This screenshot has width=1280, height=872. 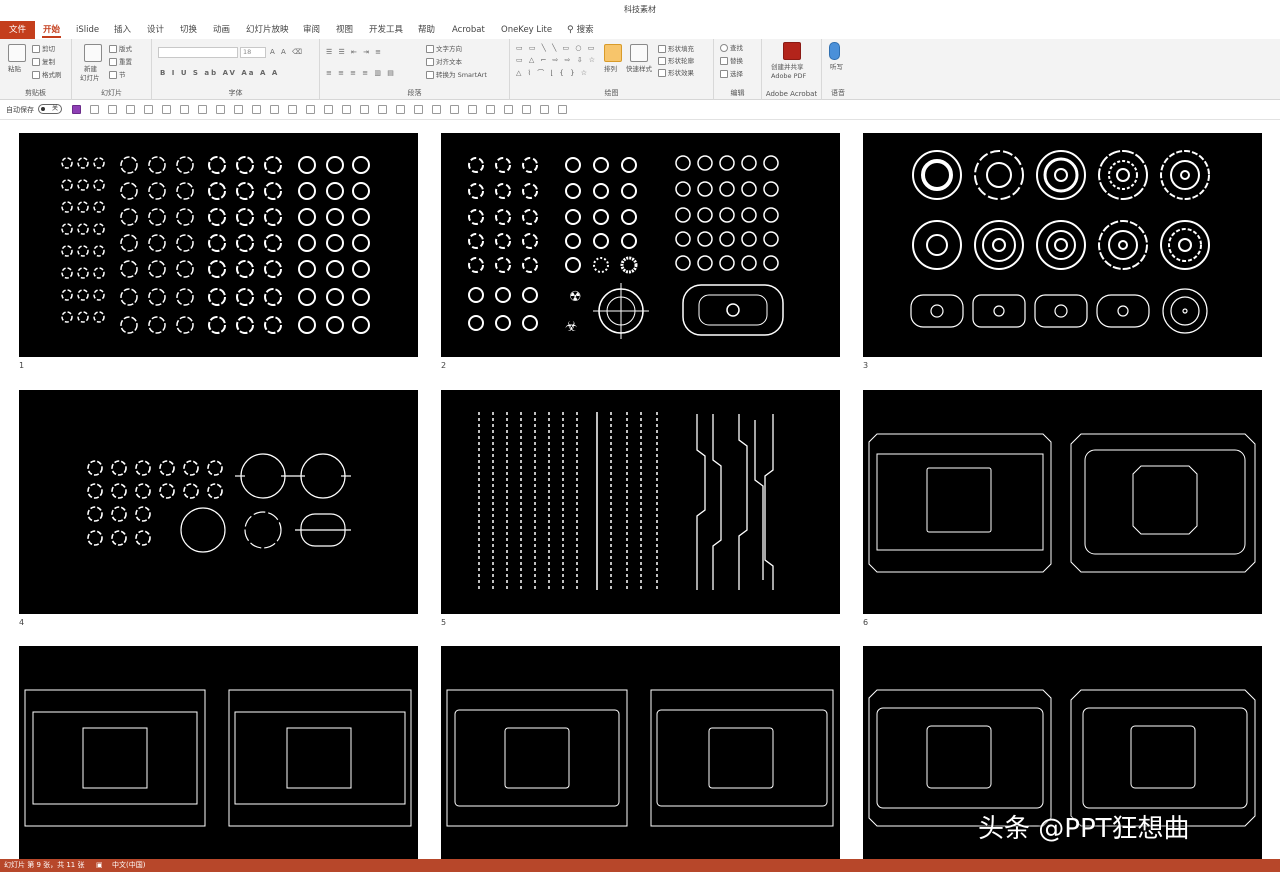 What do you see at coordinates (120, 62) in the screenshot?
I see `reset-button: 重置` at bounding box center [120, 62].